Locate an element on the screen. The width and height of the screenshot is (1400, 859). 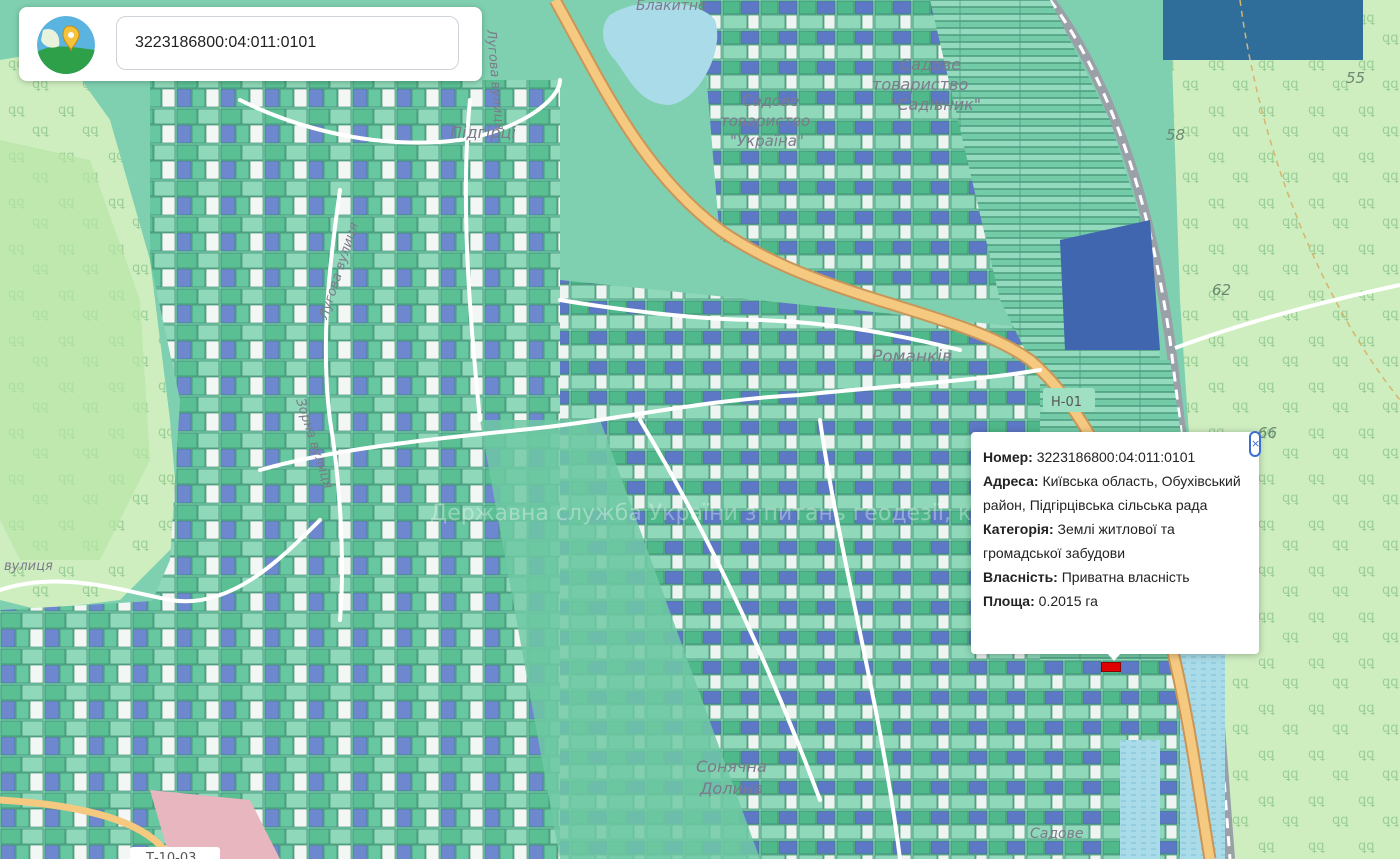
popup-address-label: Адреса: is located at coordinates (1011, 481).